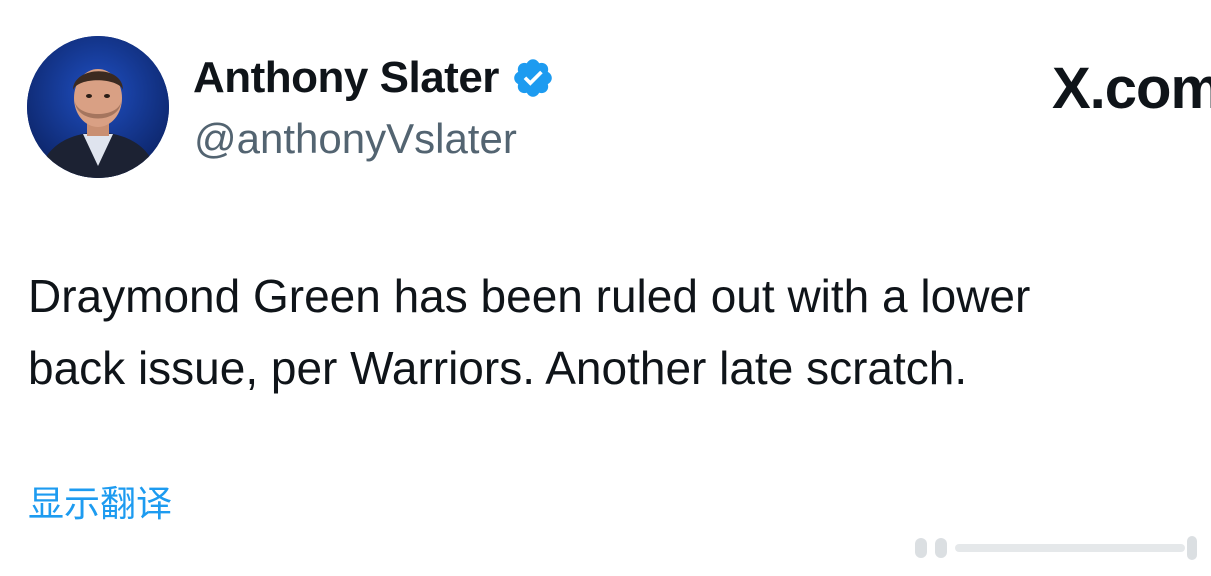 This screenshot has height=576, width=1211. What do you see at coordinates (355, 139) in the screenshot?
I see `author-handle: @anthonyVslater` at bounding box center [355, 139].